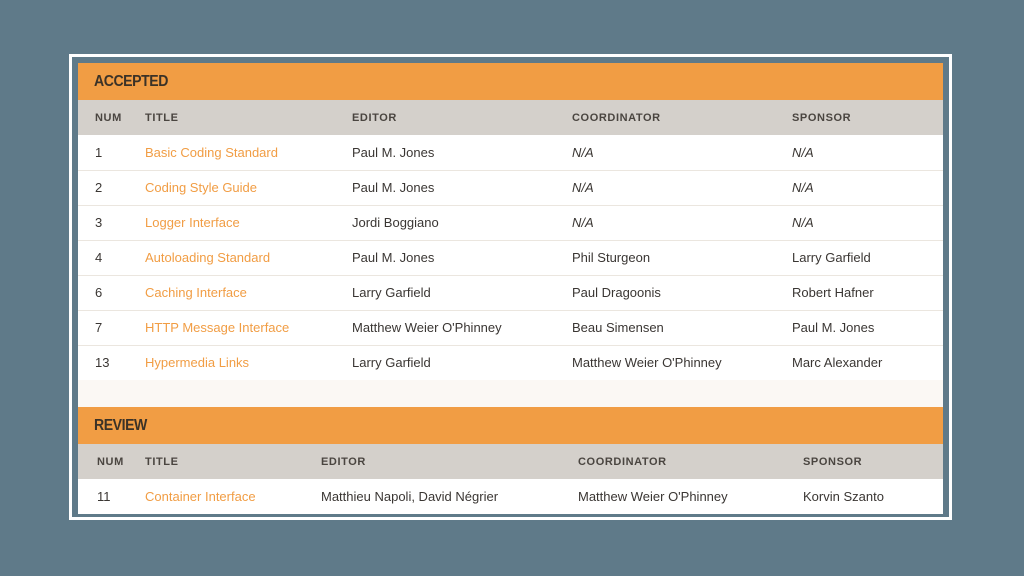 This screenshot has width=1024, height=576. Describe the element at coordinates (833, 327) in the screenshot. I see `cell-sponsor: Paul M. Jones` at that location.